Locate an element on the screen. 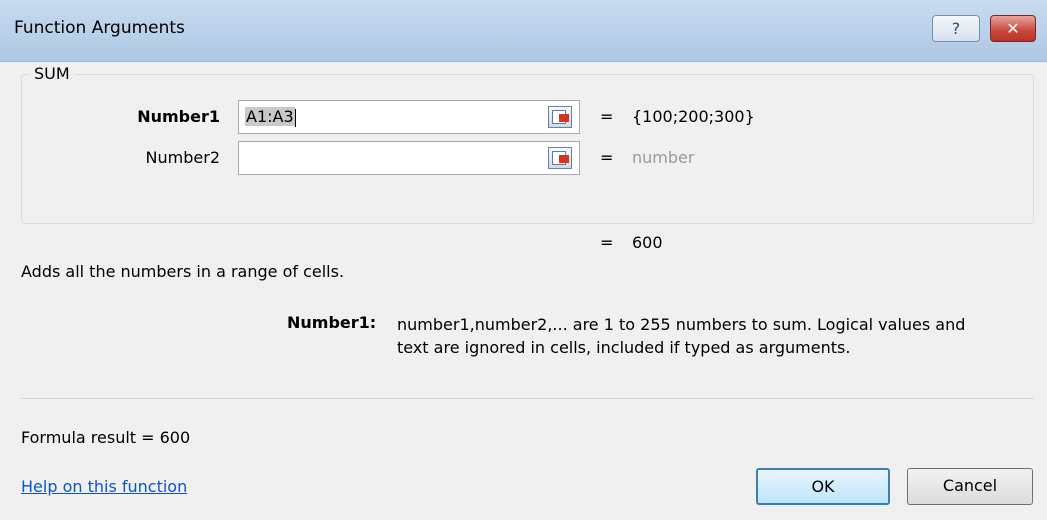 The height and width of the screenshot is (520, 1047). formula-result: Formula result = 600 is located at coordinates (106, 437).